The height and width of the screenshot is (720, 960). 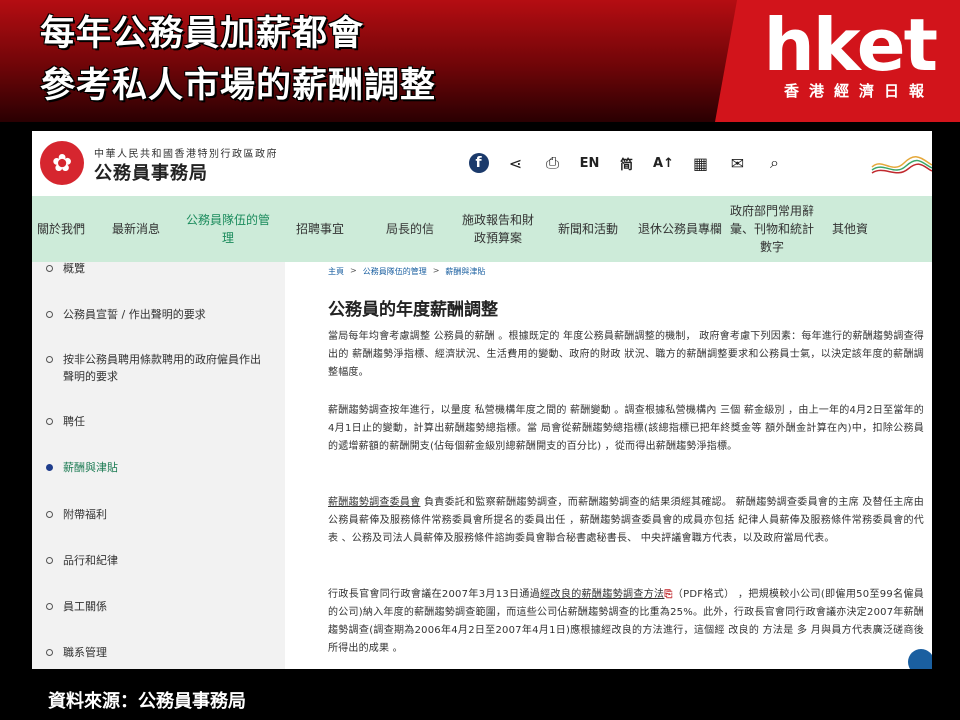 What do you see at coordinates (588, 229) in the screenshot?
I see `nav-item-press-events: 新聞和活動` at bounding box center [588, 229].